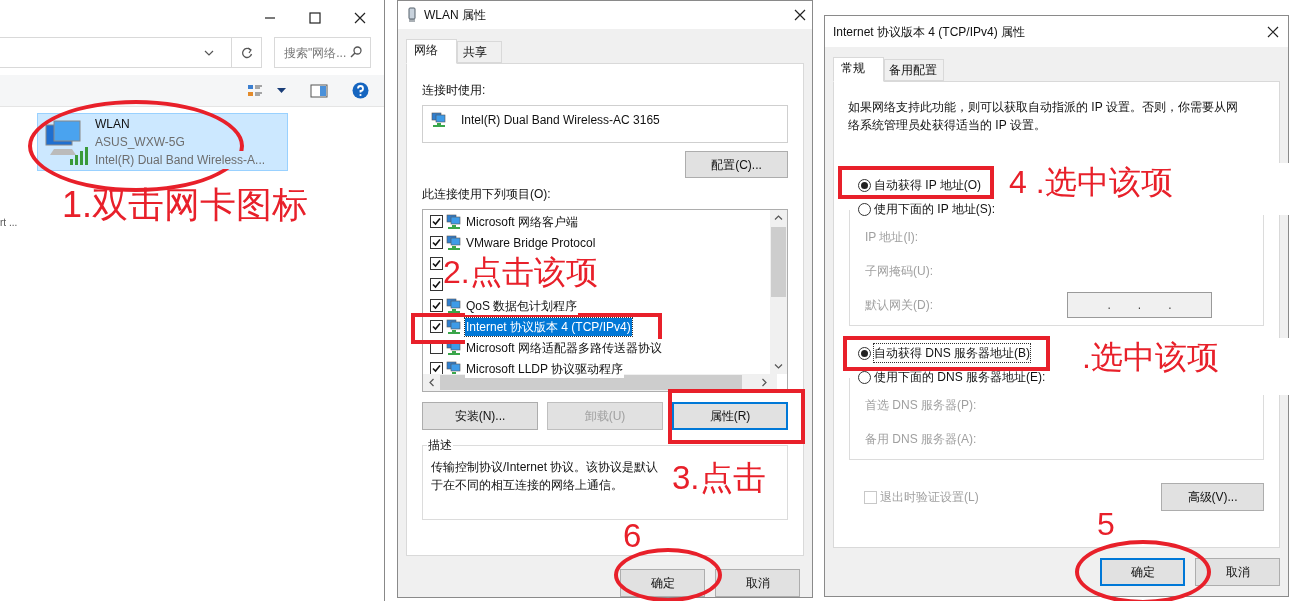 Image resolution: width=1299 pixels, height=601 pixels. I want to click on radio-label: 使用下面的 DNS 服务器地址(E):, so click(960, 377).